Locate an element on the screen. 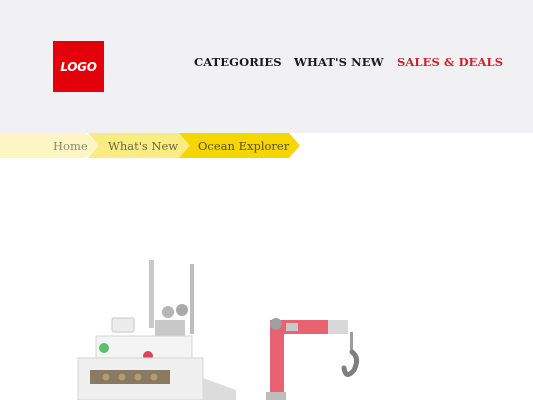 This screenshot has width=533, height=400. breadcrumb: Home What's New Ocean Explorer is located at coordinates (266, 145).